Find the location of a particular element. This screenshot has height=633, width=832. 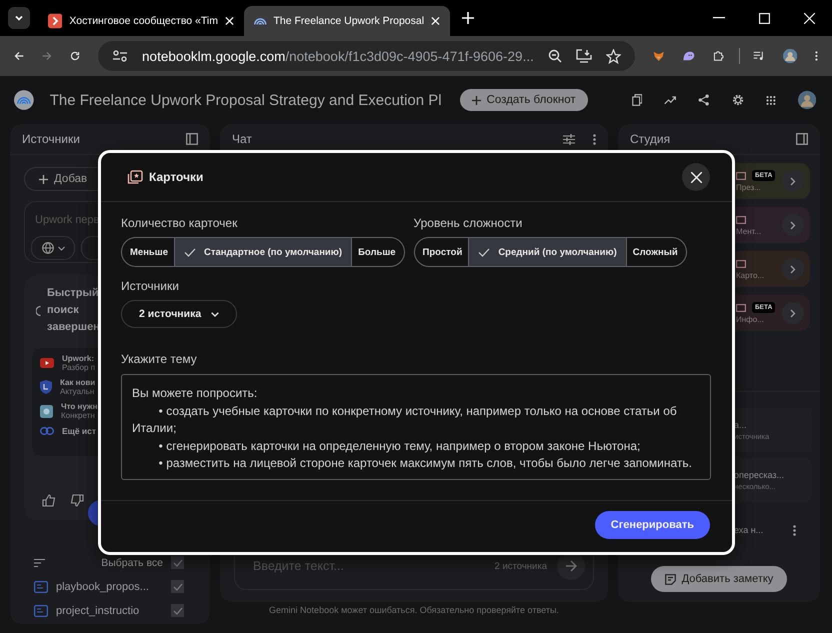

setting-label: Уровень сложности is located at coordinates (468, 223).